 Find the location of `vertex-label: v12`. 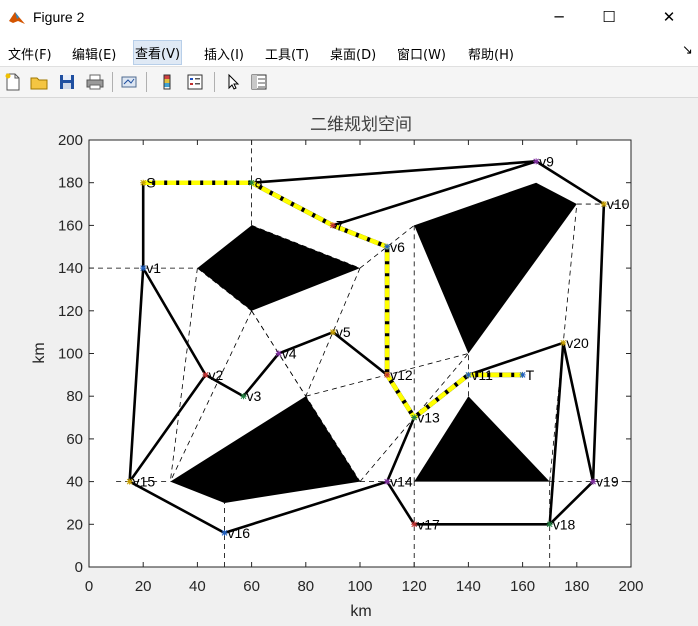

vertex-label: v12 is located at coordinates (401, 375).